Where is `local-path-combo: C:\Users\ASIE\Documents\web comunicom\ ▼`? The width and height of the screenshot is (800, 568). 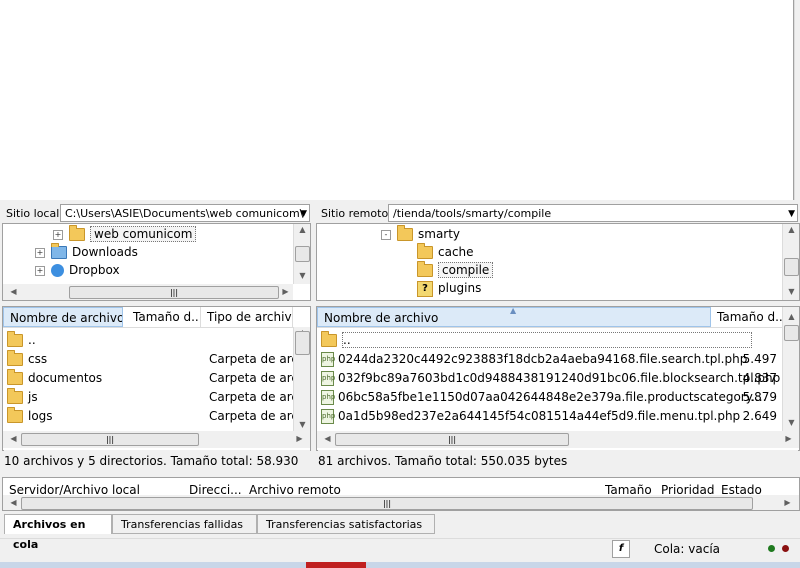 local-path-combo: C:\Users\ASIE\Documents\web comunicom\ ▼ is located at coordinates (185, 213).